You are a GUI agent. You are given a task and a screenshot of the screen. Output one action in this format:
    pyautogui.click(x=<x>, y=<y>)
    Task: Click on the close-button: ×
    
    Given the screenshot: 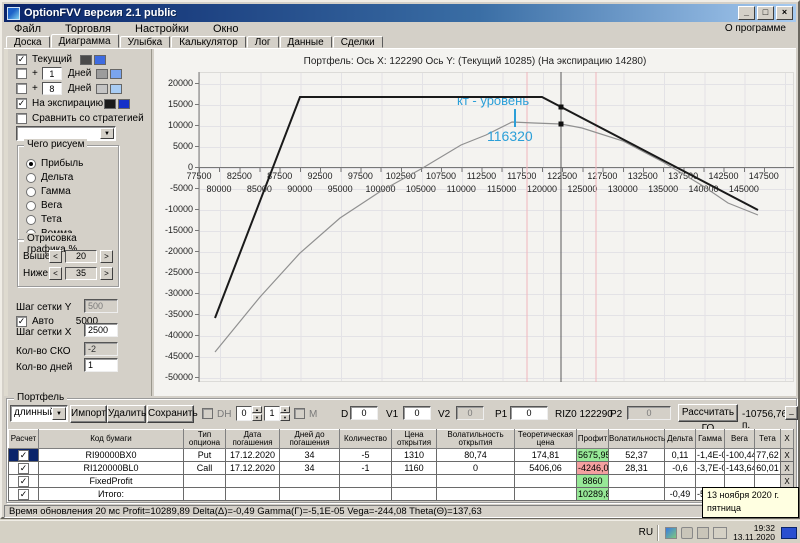 What is the action you would take?
    pyautogui.click(x=784, y=13)
    